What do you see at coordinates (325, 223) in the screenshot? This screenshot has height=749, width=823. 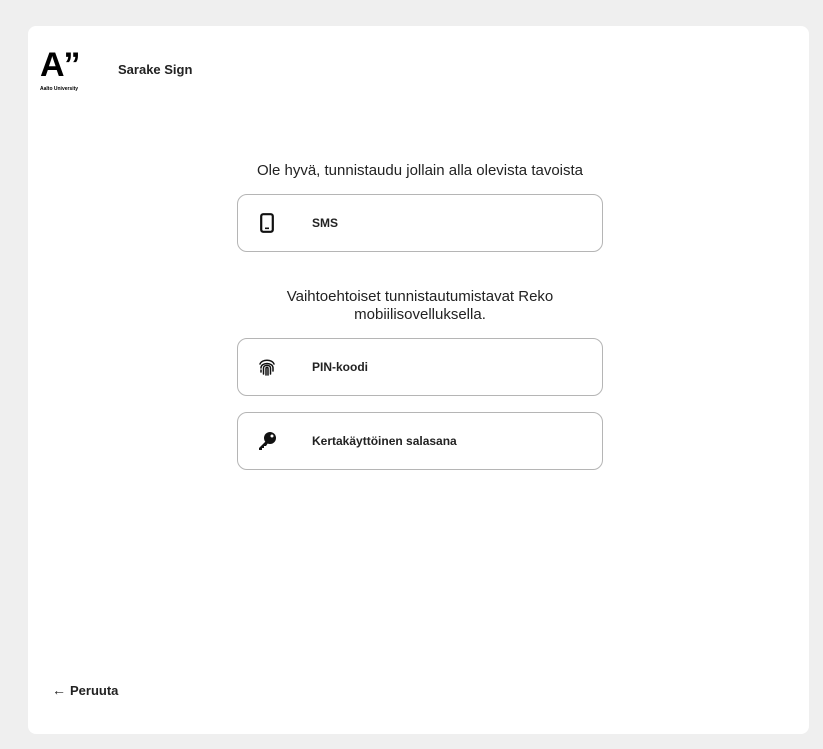 I see `sms-option-label: SMS` at bounding box center [325, 223].